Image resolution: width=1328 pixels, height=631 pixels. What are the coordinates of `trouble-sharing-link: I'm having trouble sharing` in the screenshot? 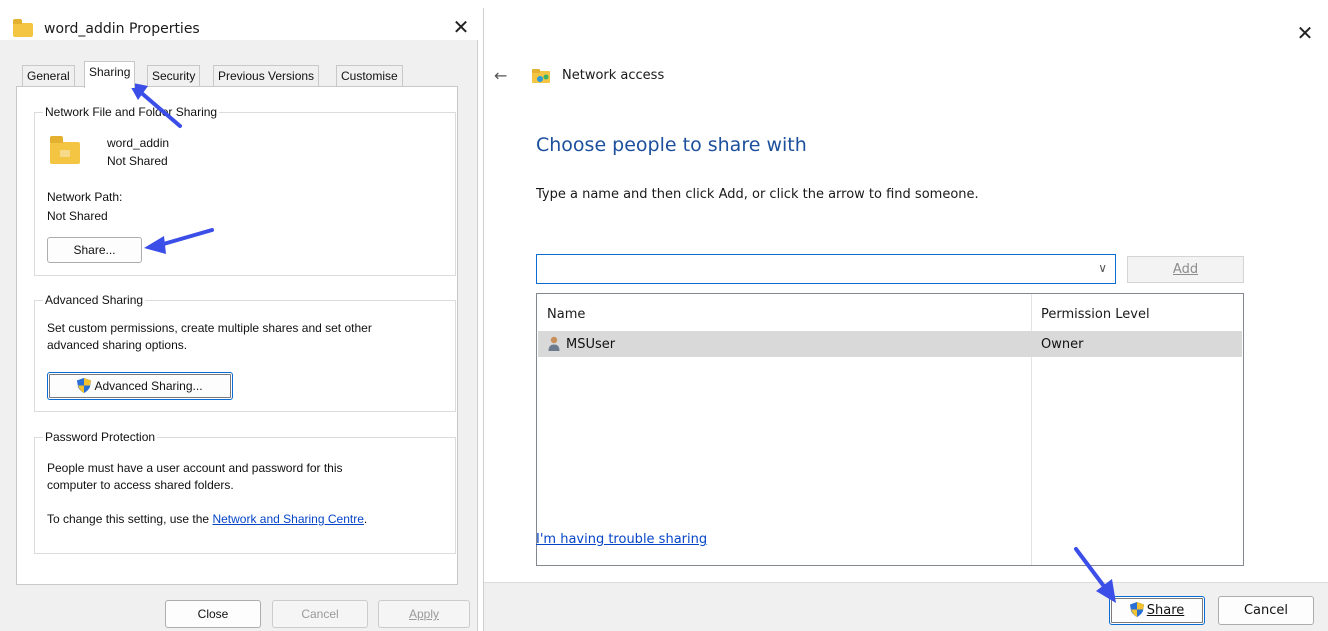 It's located at (621, 539).